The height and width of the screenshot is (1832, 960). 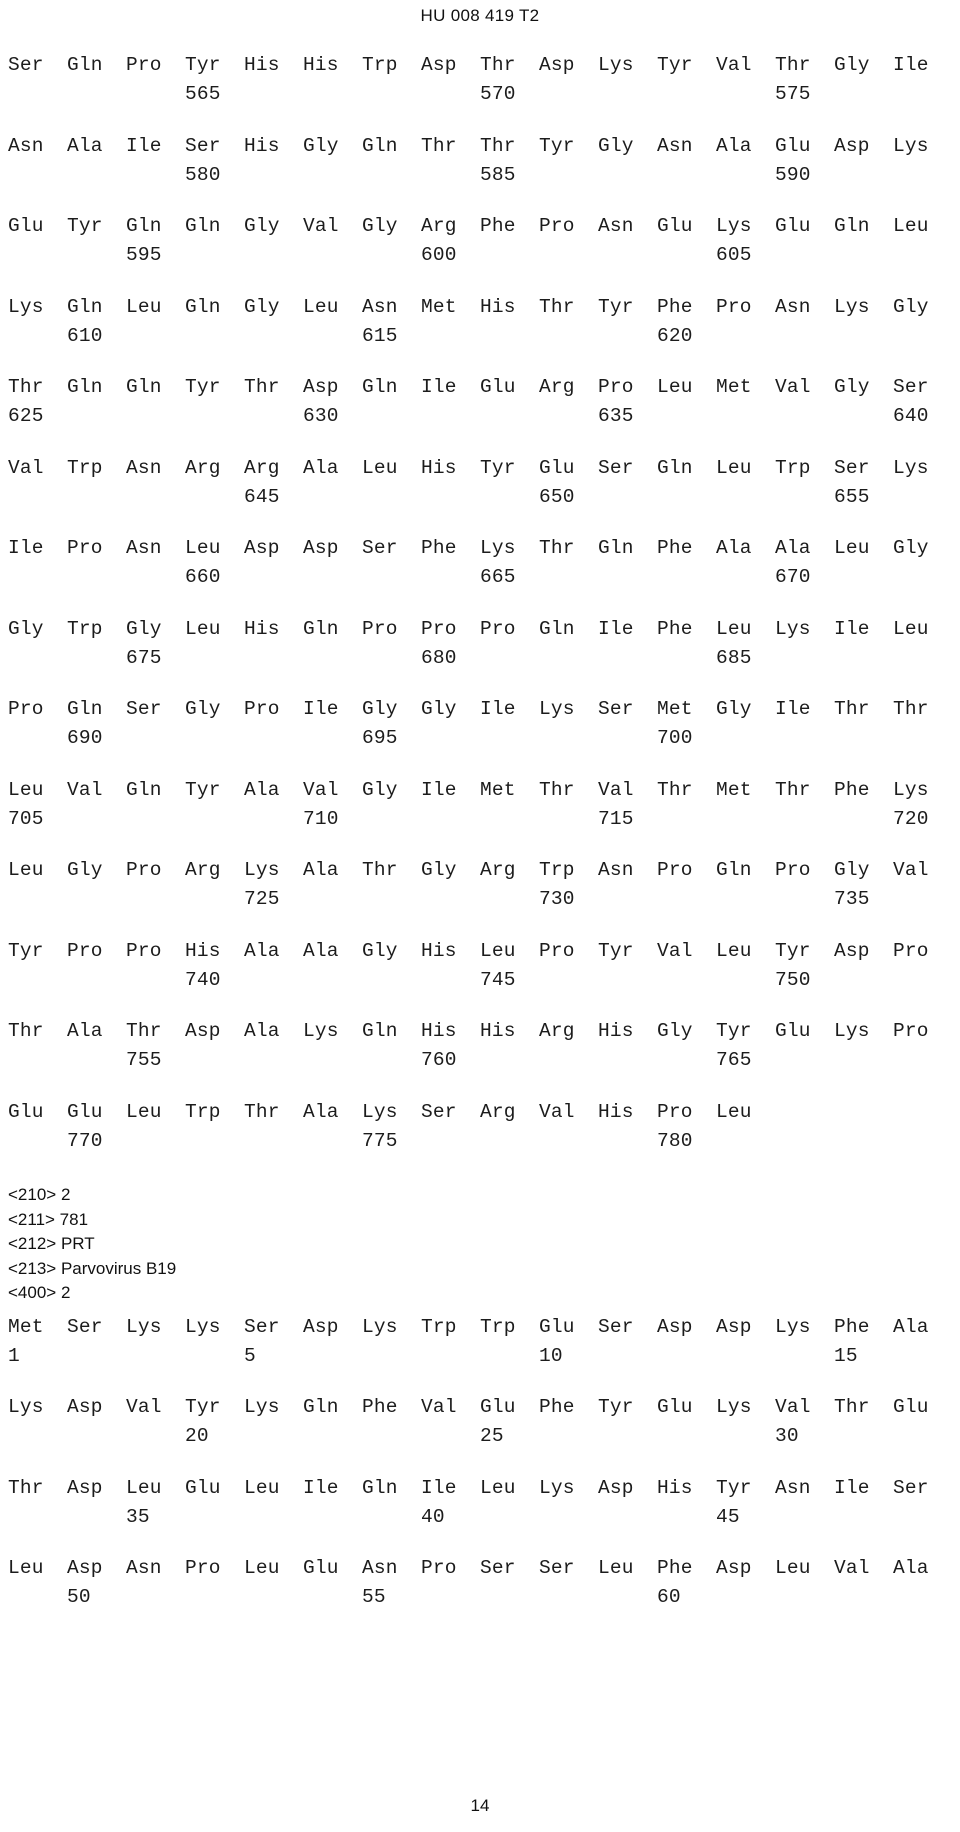 I want to click on position-number-row: 725 730 735, so click(x=480, y=902).